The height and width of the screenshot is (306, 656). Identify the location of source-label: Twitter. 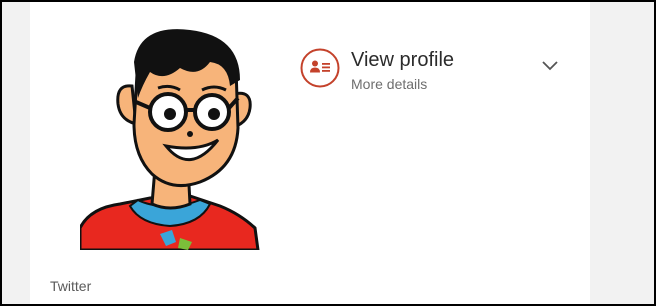
(71, 286).